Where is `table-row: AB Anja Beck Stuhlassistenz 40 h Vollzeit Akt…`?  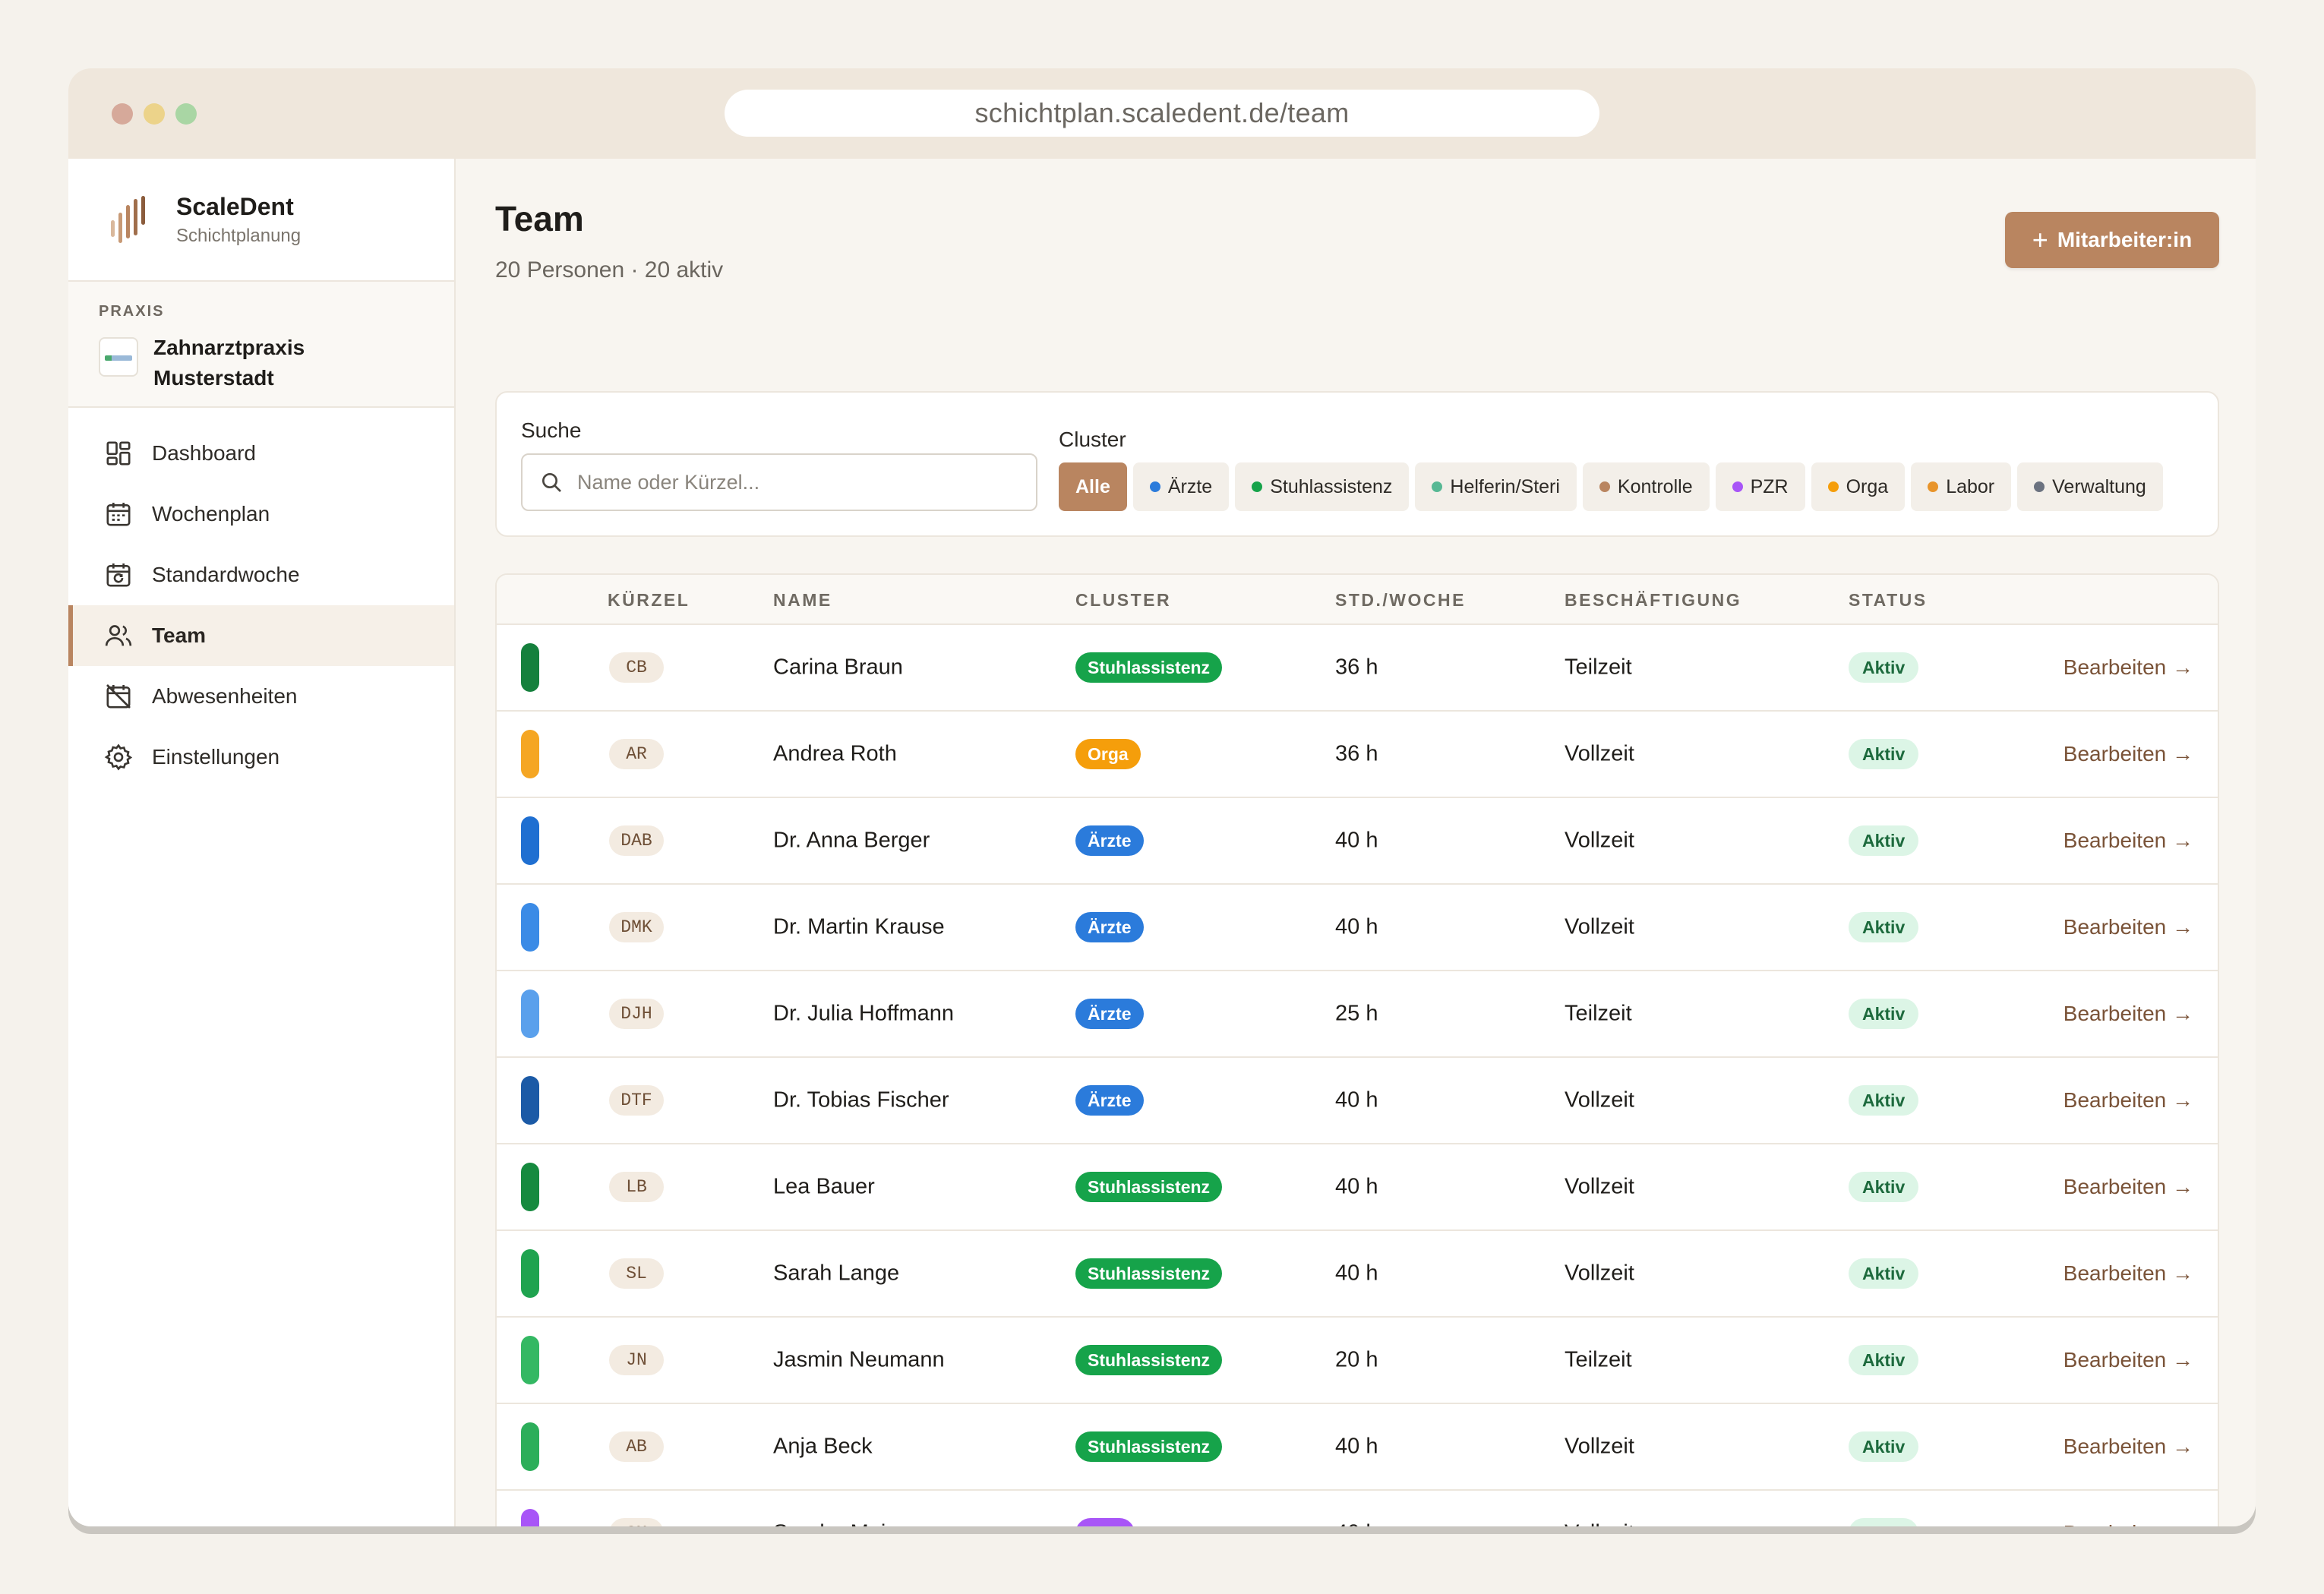 table-row: AB Anja Beck Stuhlassistenz 40 h Vollzeit Akt… is located at coordinates (1357, 1447).